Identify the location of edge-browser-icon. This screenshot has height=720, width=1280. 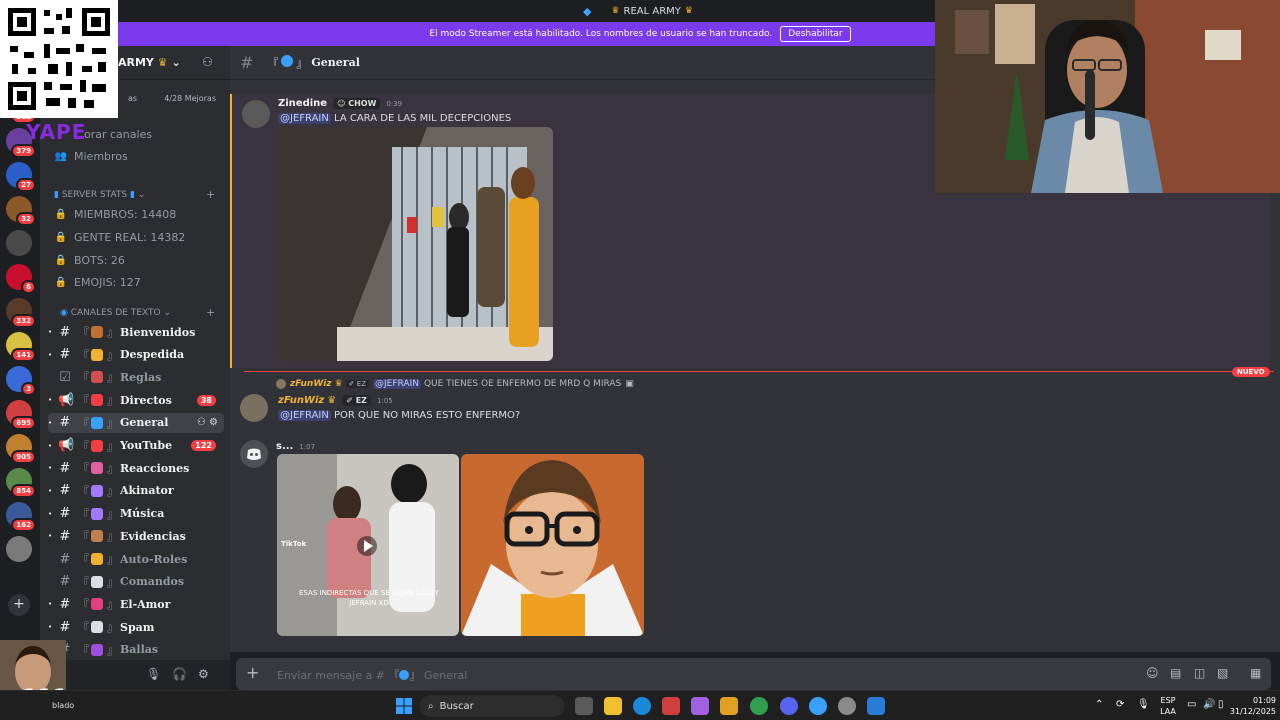
(642, 706).